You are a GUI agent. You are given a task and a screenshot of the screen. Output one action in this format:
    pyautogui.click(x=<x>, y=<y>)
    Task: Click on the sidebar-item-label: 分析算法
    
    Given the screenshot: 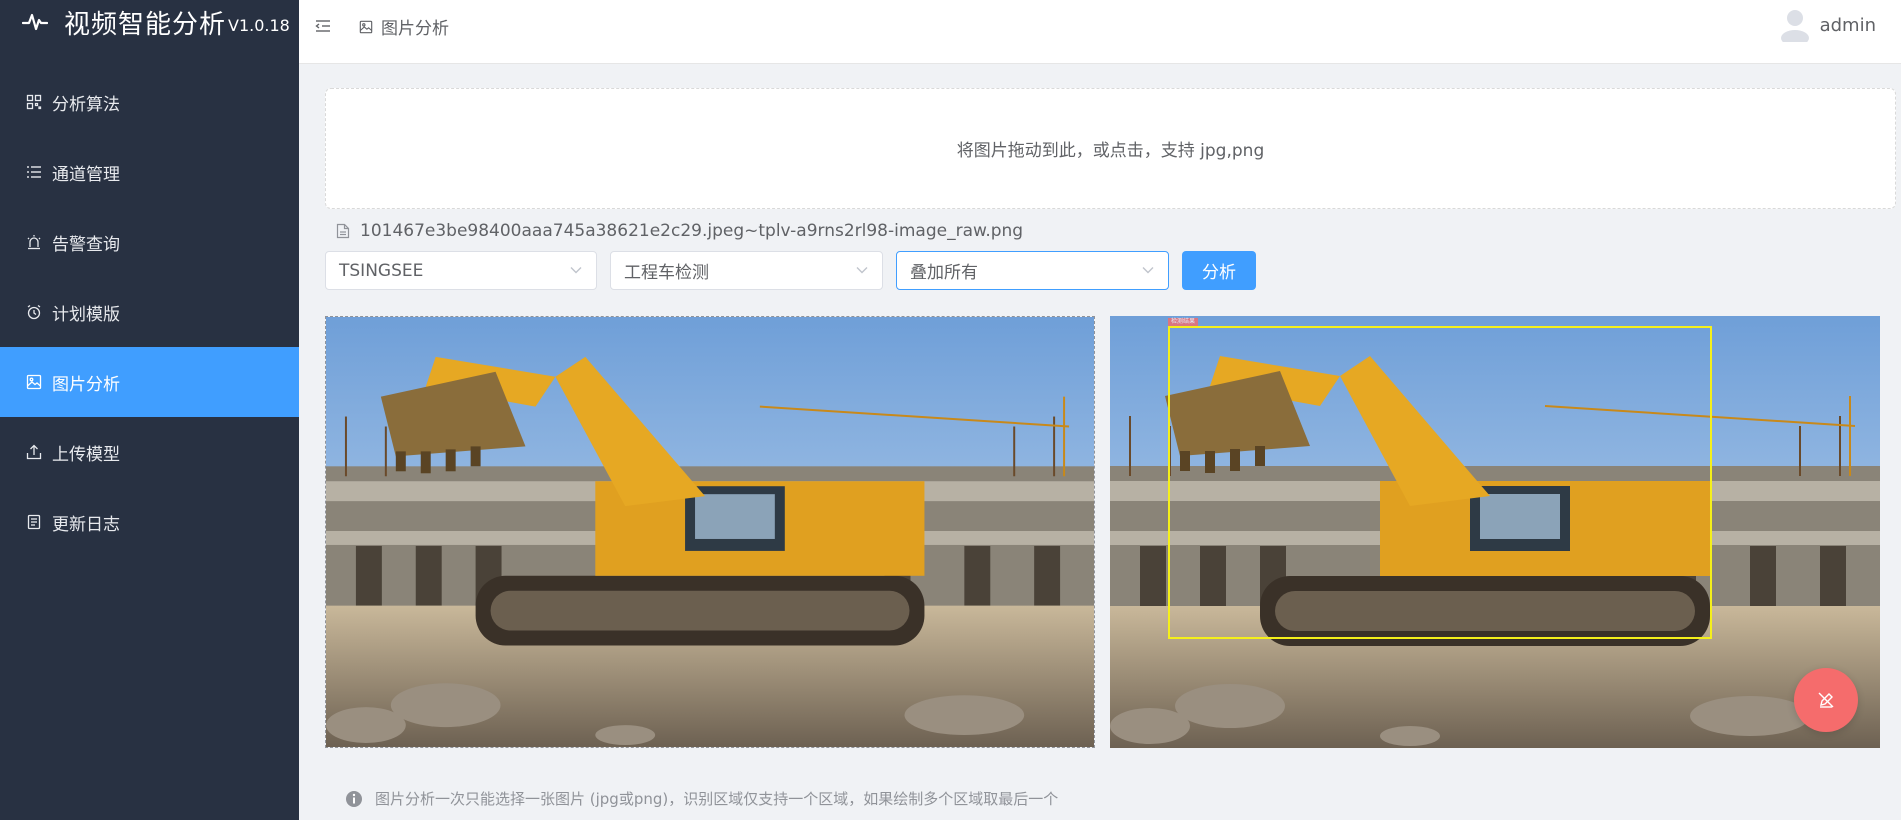 What is the action you would take?
    pyautogui.click(x=86, y=104)
    